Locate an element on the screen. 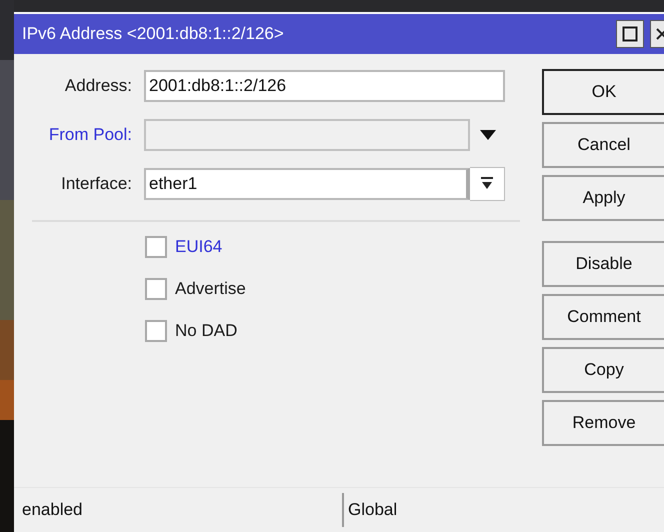 This screenshot has width=664, height=532. dialog-button: Remove is located at coordinates (603, 423).